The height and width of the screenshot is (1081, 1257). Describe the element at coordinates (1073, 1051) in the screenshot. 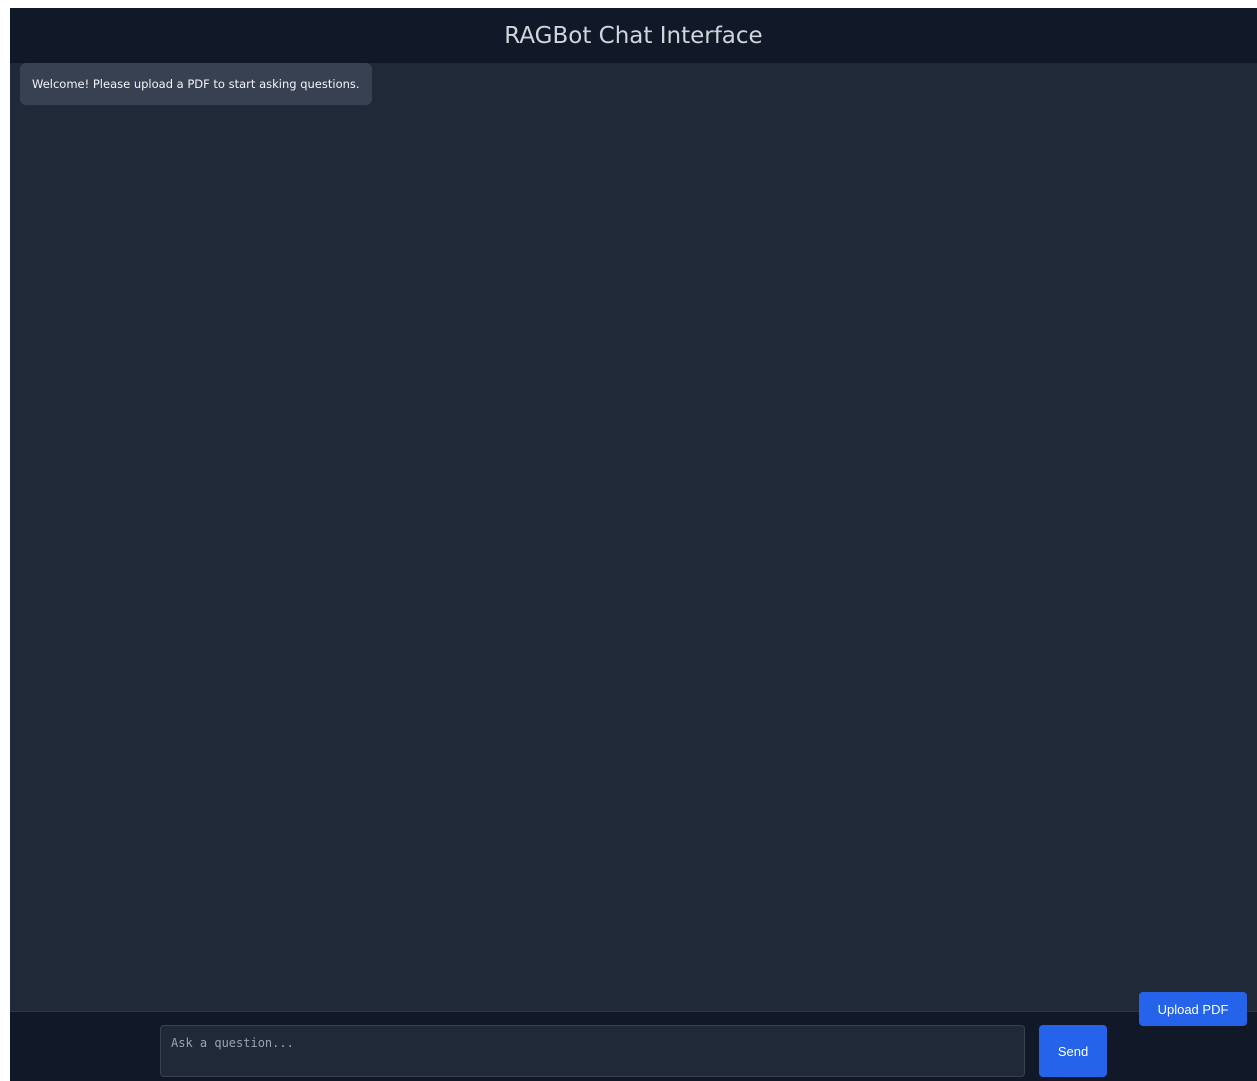

I see `send-button: Send` at that location.